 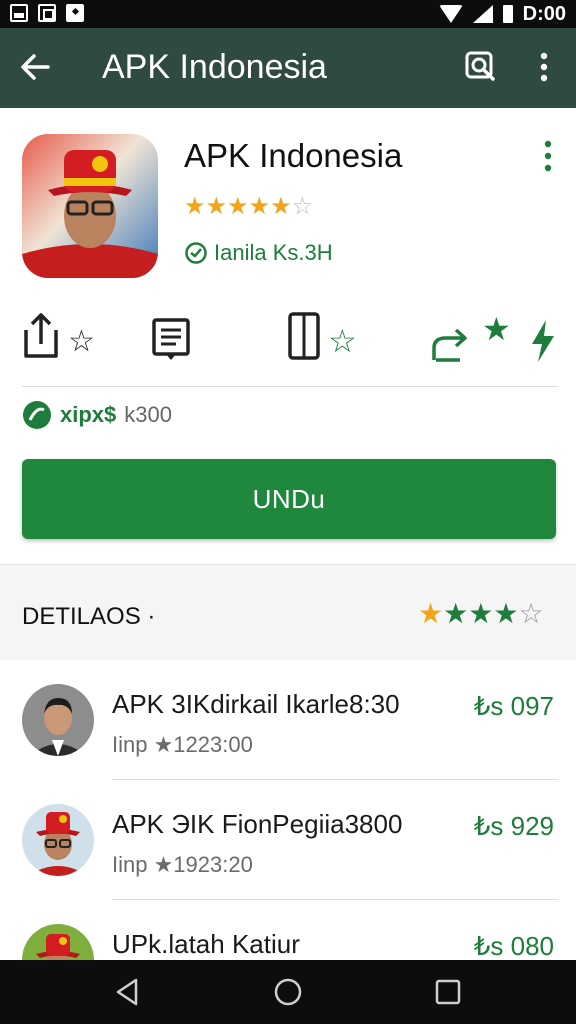 I want to click on star-outline-green-icon: ☆, so click(x=342, y=341).